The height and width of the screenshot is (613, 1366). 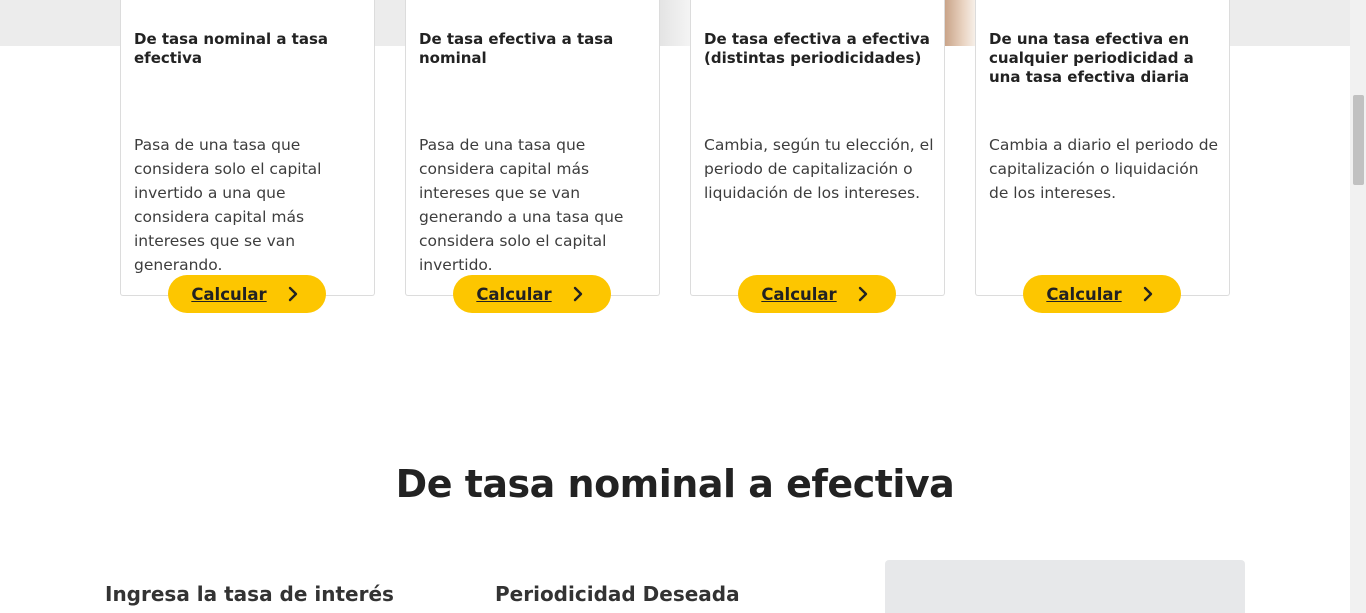 I want to click on interest-rate-label: Ingresa la tasa de interés, so click(x=249, y=594).